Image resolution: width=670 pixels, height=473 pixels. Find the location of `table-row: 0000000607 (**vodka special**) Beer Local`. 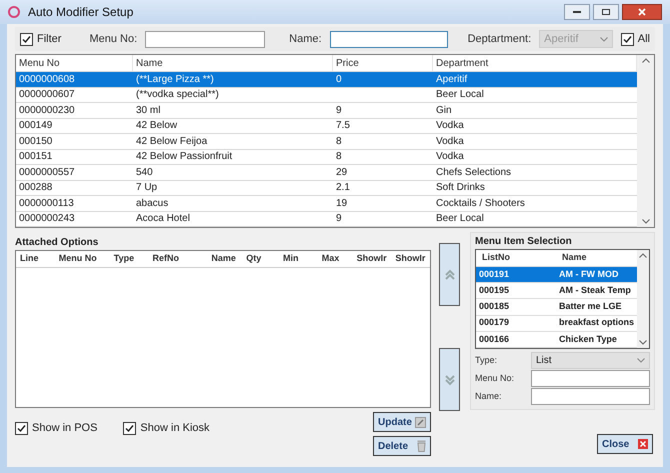

table-row: 0000000607 (**vodka special**) Beer Local is located at coordinates (326, 95).